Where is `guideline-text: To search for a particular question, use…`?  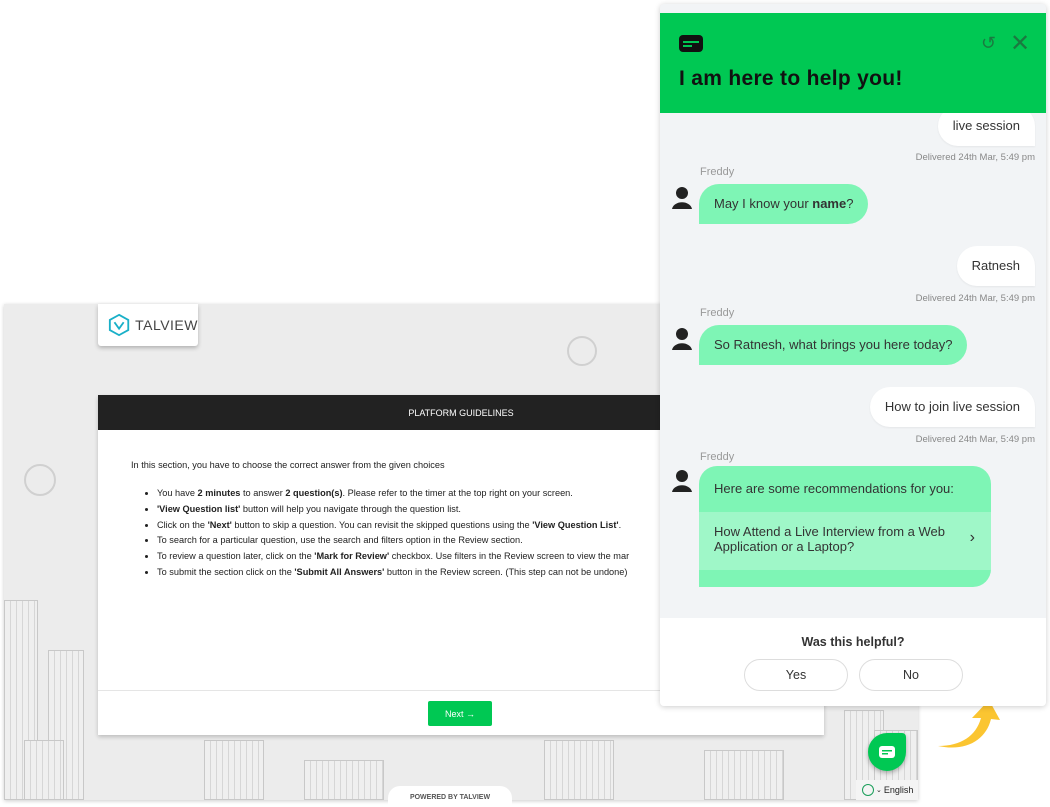
guideline-text: To search for a particular question, use… is located at coordinates (340, 540).